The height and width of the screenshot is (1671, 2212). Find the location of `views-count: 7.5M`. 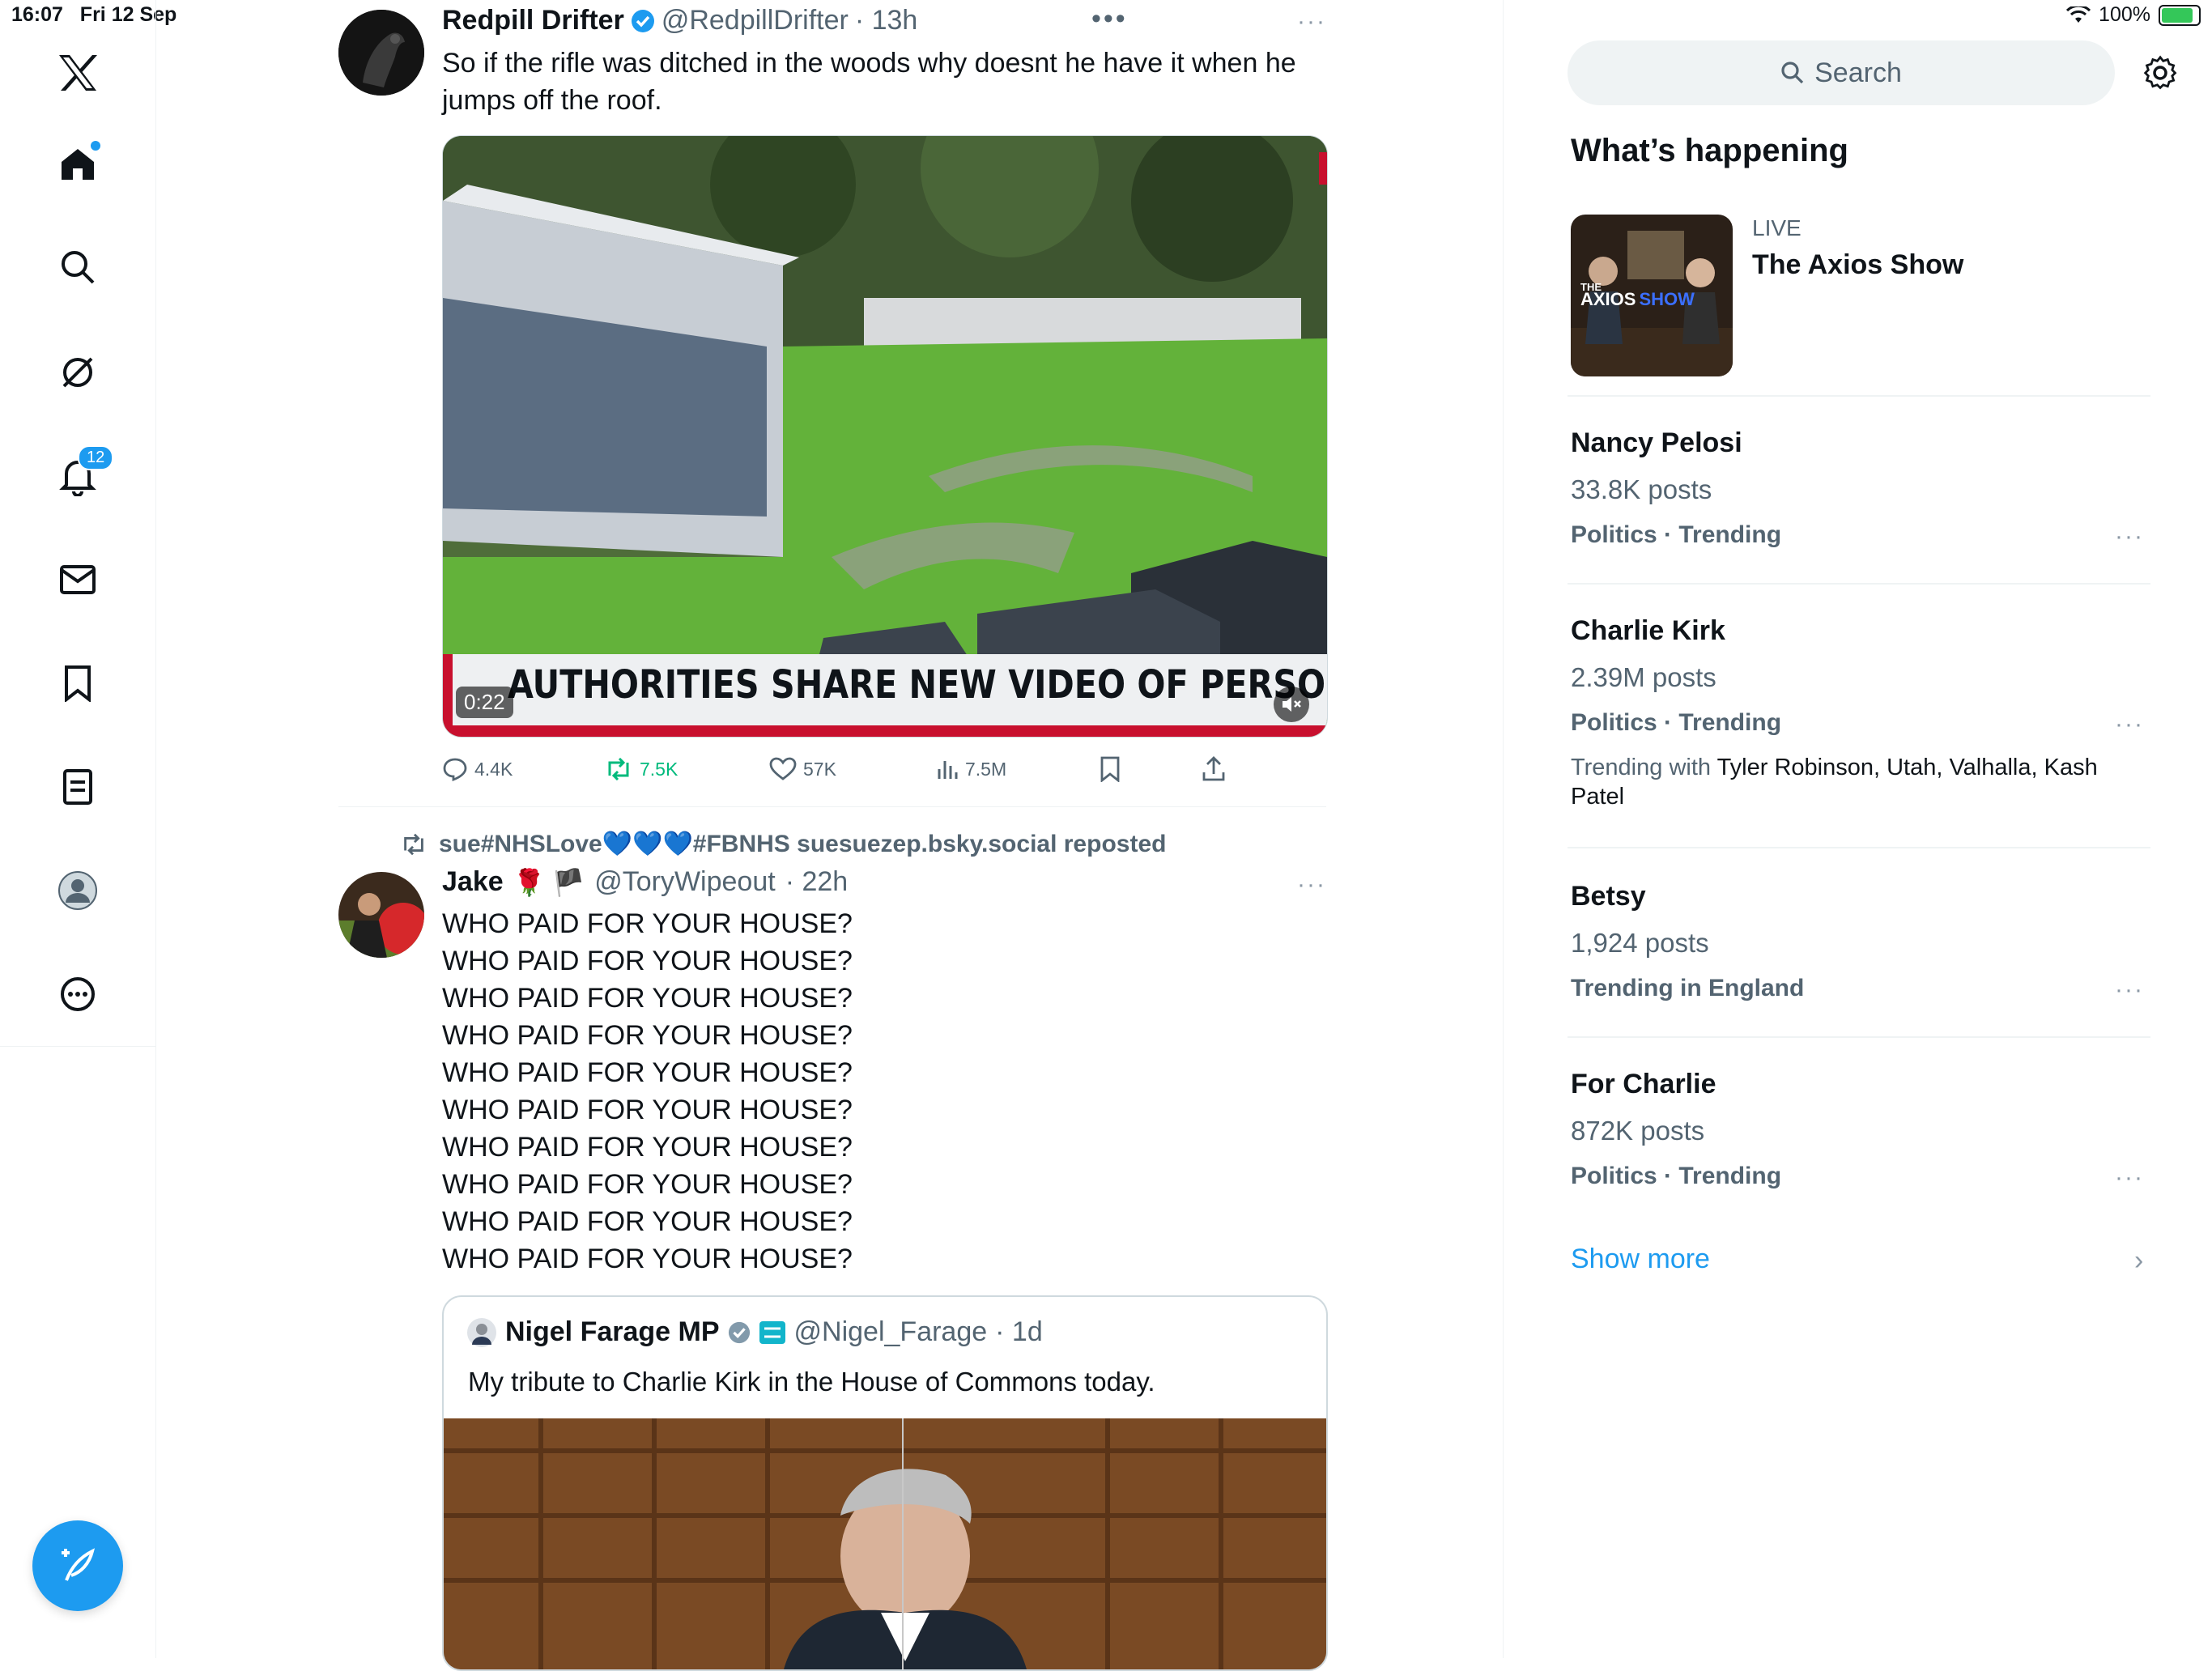

views-count: 7.5M is located at coordinates (986, 769).